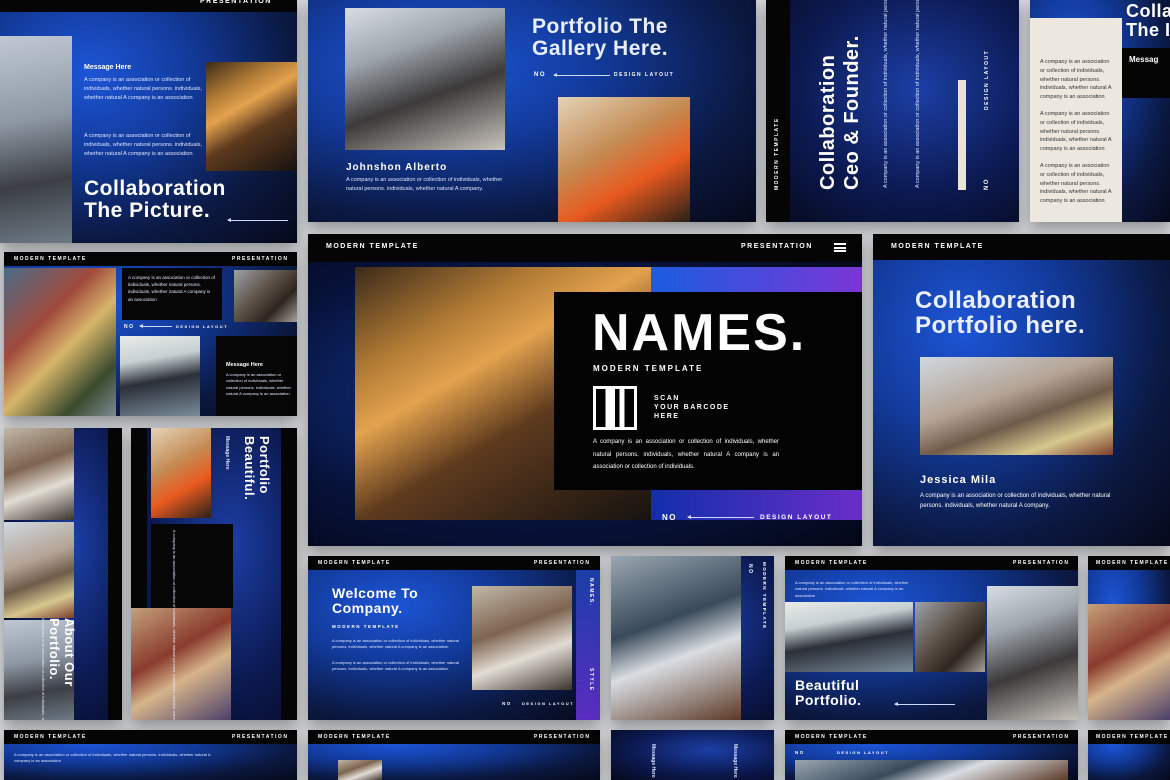 This screenshot has width=1170, height=780. Describe the element at coordinates (764, 596) in the screenshot. I see `vertical-modern-template: MODERN TEMPLATE` at that location.